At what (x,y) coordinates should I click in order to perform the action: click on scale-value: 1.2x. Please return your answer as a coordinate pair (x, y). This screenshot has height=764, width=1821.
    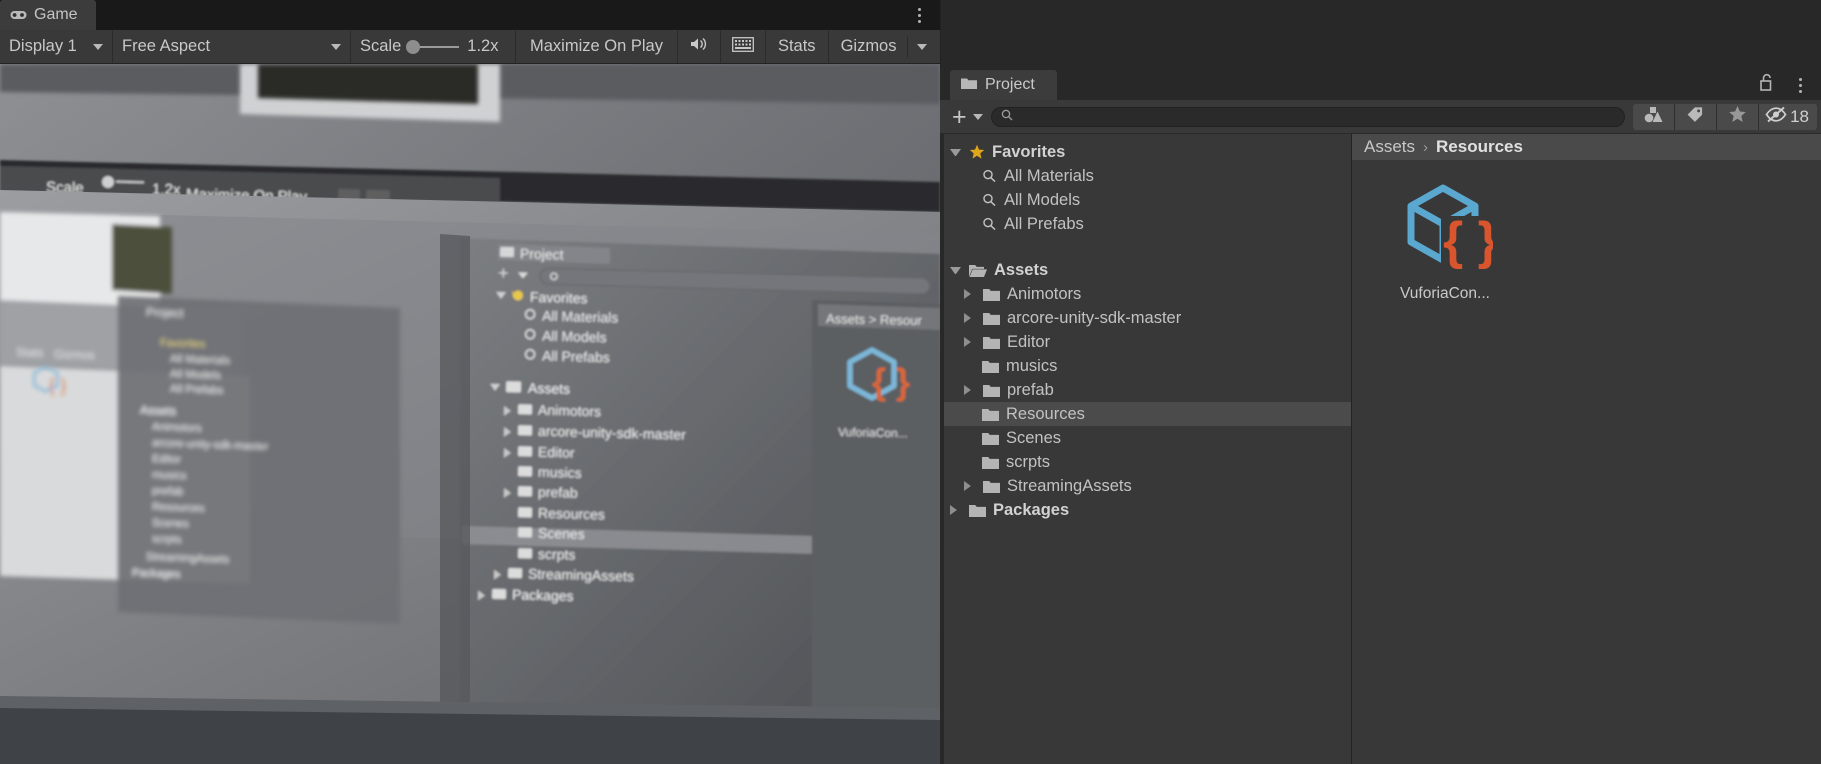
    Looking at the image, I should click on (483, 46).